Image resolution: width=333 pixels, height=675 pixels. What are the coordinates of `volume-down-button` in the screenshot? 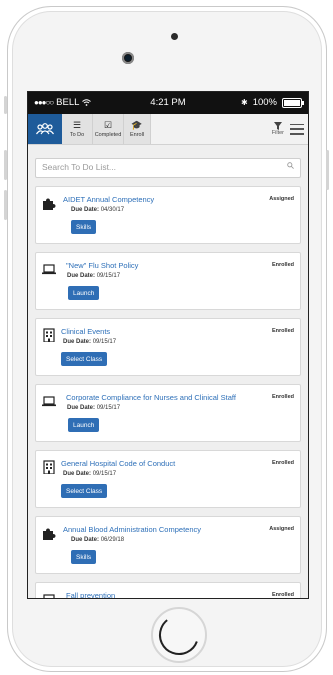 It's located at (5, 205).